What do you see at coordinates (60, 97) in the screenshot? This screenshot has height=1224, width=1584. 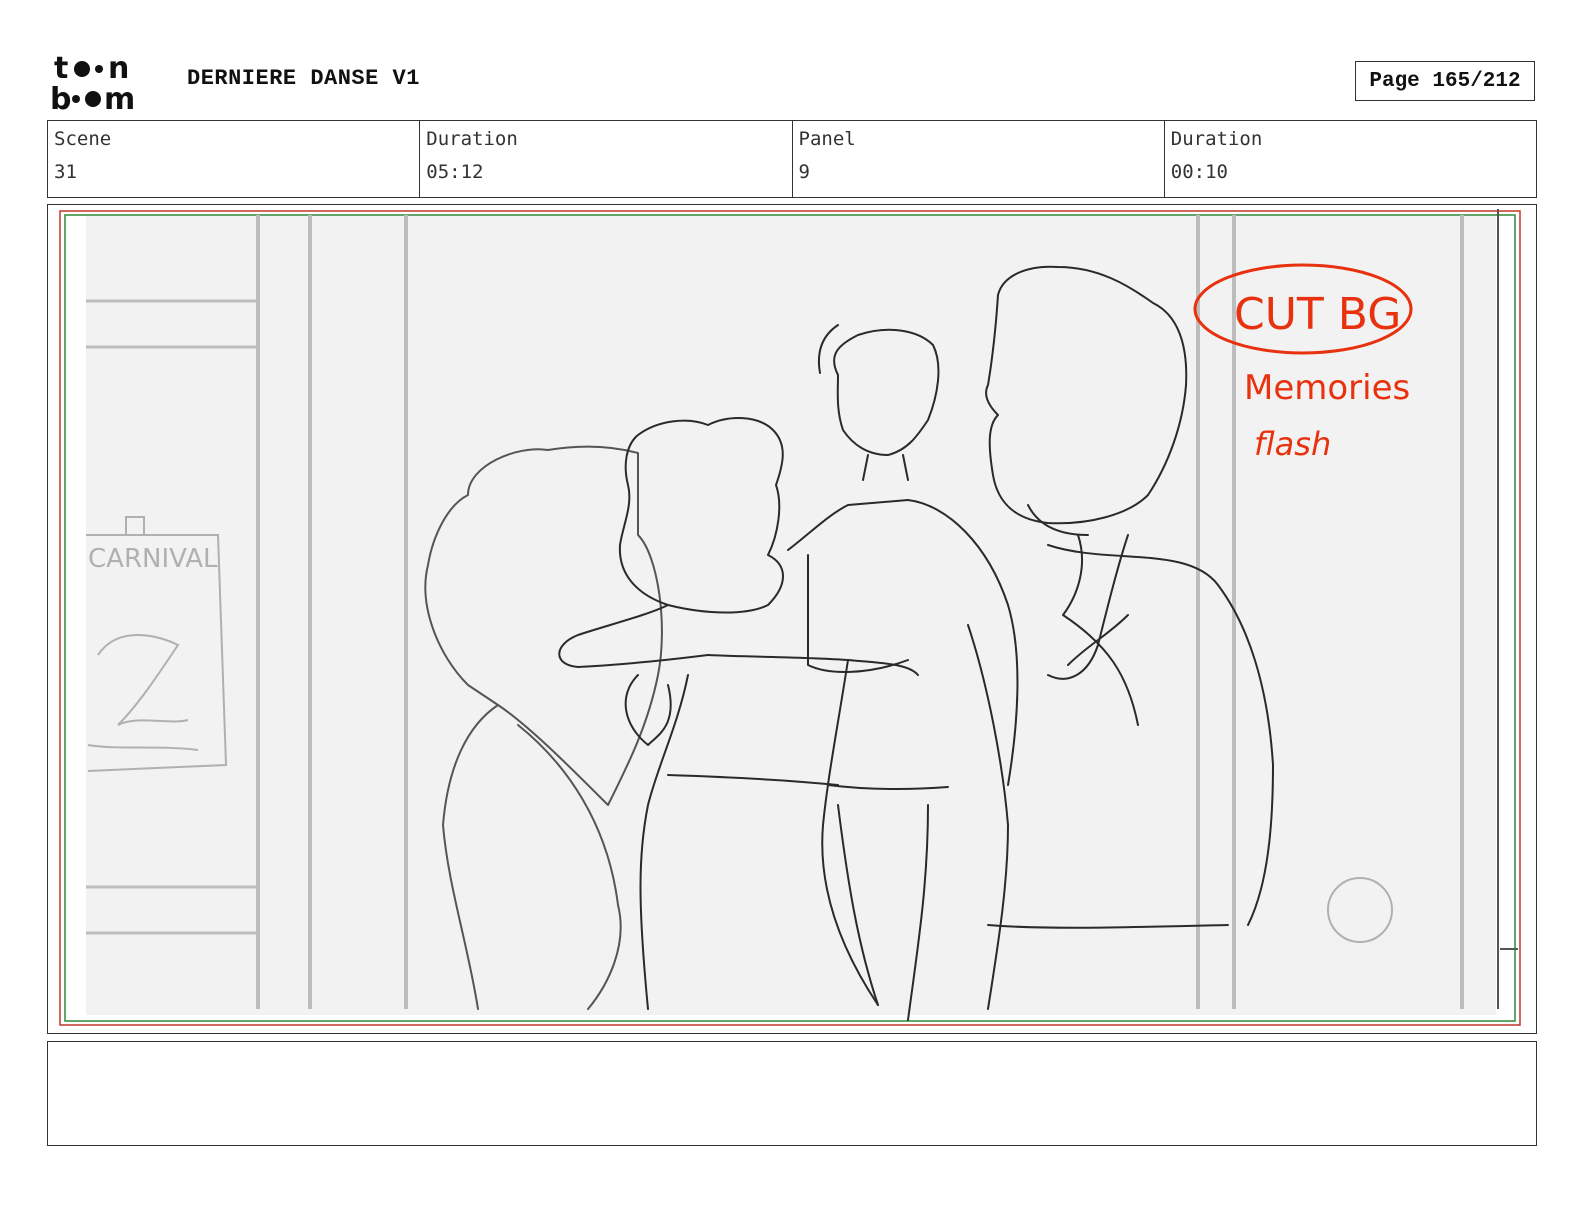 I see `svg-text: b` at bounding box center [60, 97].